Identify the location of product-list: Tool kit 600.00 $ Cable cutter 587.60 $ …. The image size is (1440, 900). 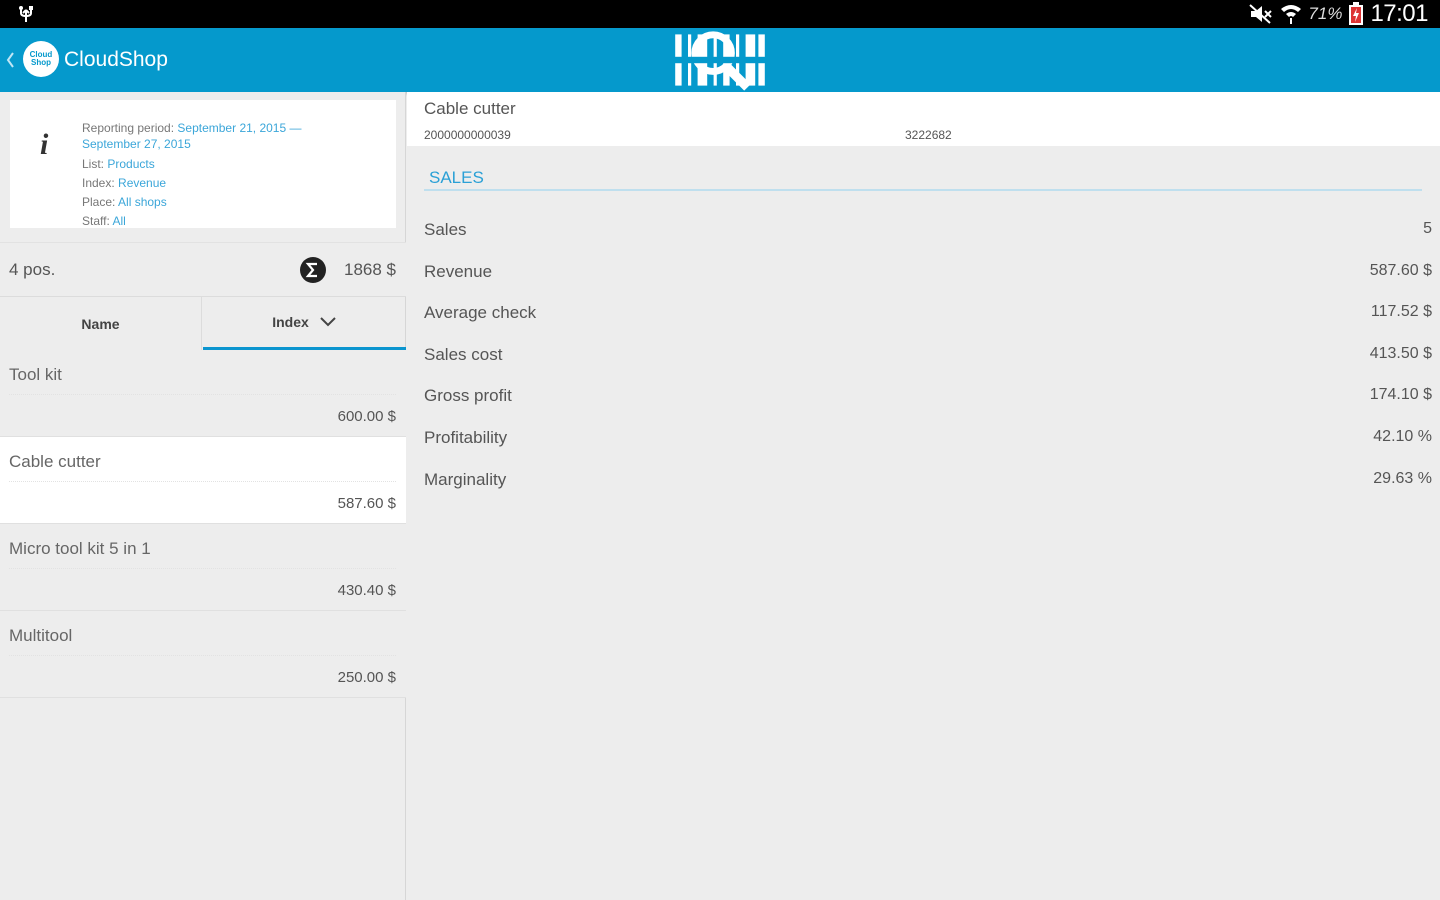
(203, 524).